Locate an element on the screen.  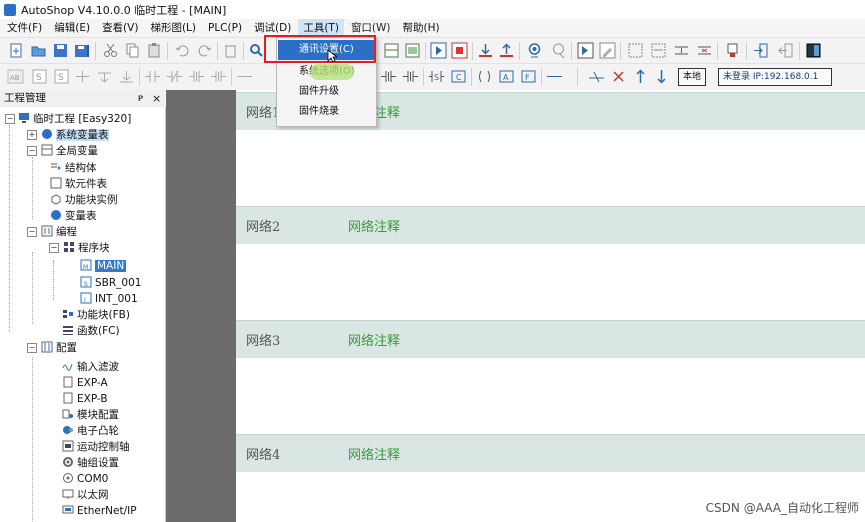
hline-icon is located at coordinates (244, 76).